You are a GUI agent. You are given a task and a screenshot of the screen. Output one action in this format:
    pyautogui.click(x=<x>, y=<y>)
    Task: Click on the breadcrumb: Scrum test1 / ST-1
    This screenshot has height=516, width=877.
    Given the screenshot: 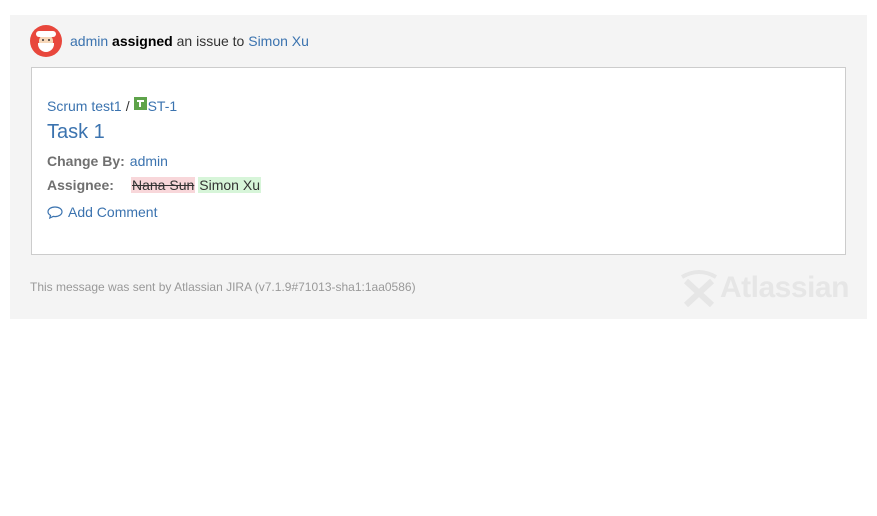 What is the action you would take?
    pyautogui.click(x=112, y=105)
    